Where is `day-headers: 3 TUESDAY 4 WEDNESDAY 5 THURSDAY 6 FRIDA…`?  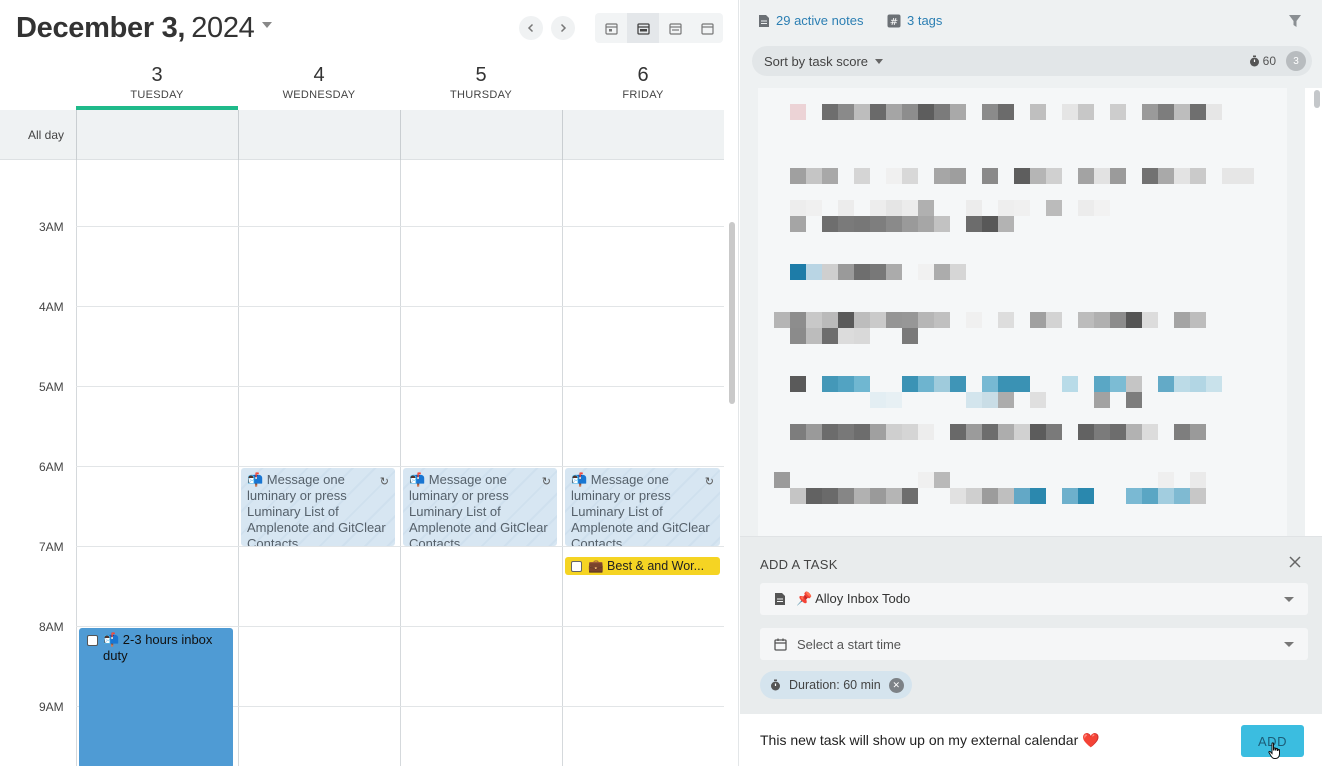 day-headers: 3 TUESDAY 4 WEDNESDAY 5 THURSDAY 6 FRIDA… is located at coordinates (400, 84).